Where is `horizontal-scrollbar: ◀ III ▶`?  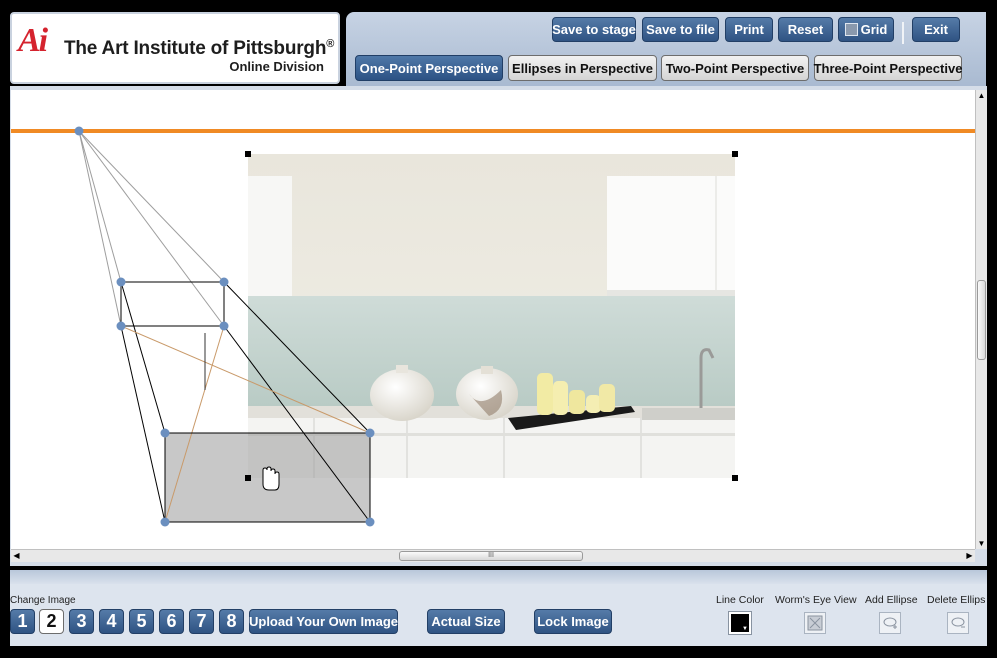
horizontal-scrollbar: ◀ III ▶ is located at coordinates (493, 555).